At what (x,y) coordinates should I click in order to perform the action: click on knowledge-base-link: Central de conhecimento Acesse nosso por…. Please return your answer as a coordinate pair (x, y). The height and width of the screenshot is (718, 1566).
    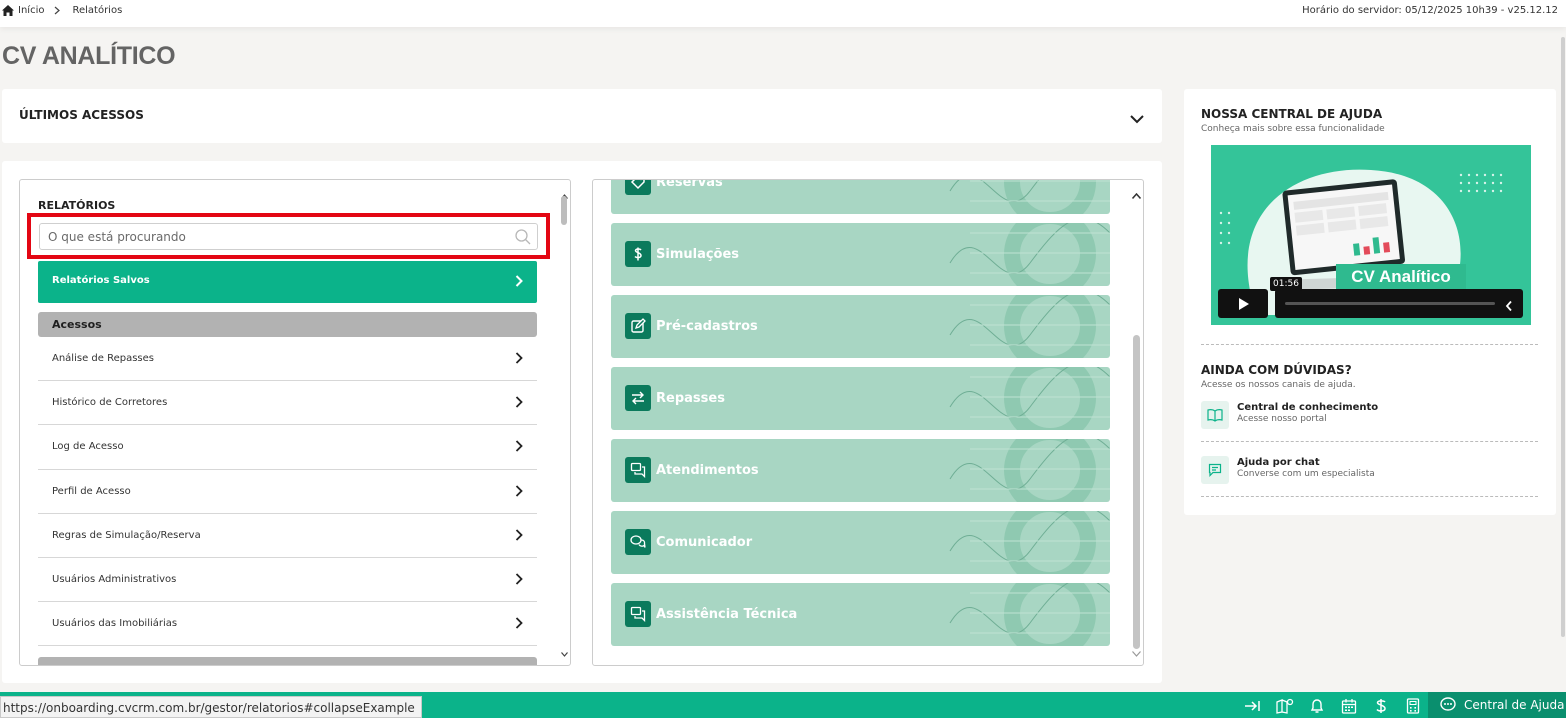
    Looking at the image, I should click on (1369, 416).